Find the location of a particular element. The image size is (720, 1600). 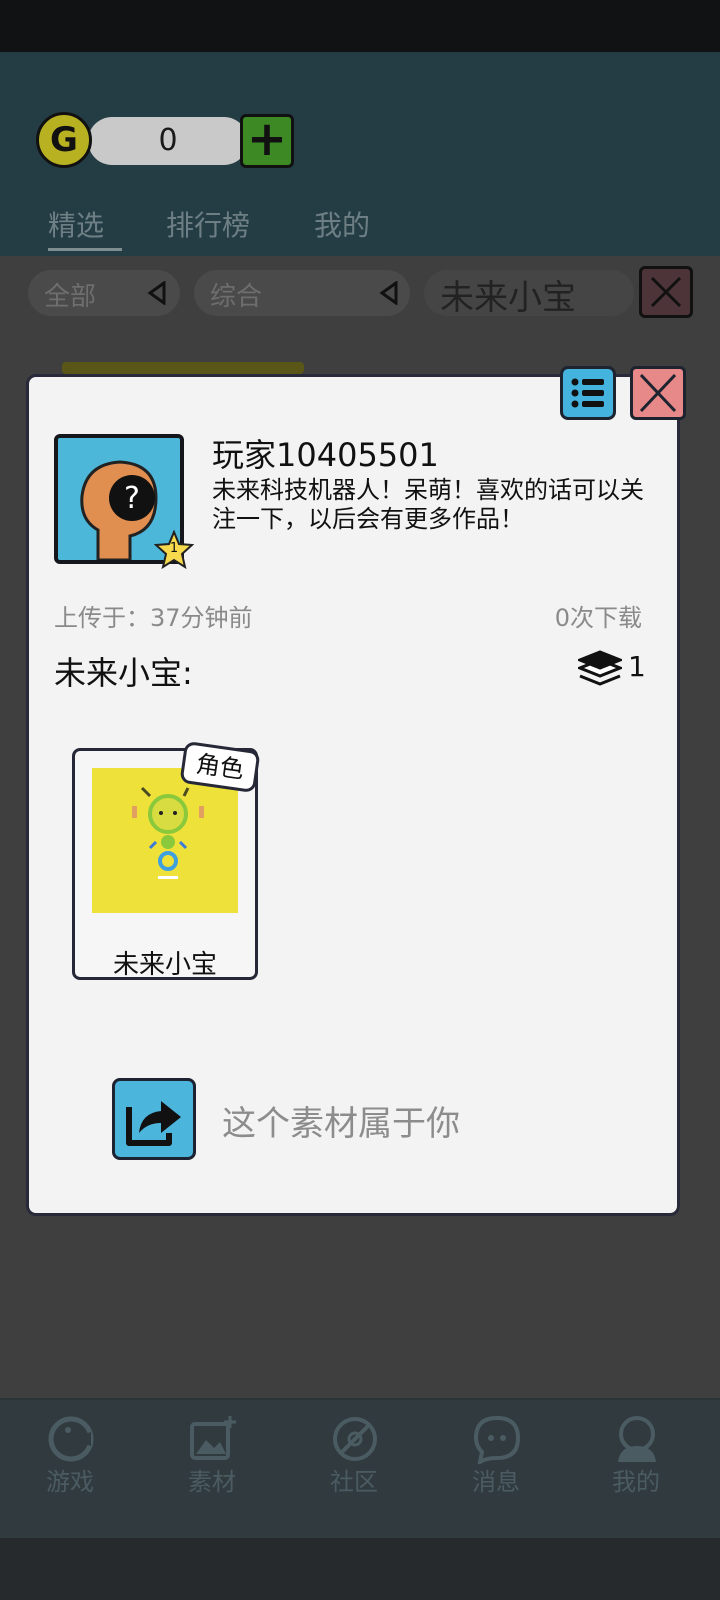

close-modal-button is located at coordinates (658, 393).